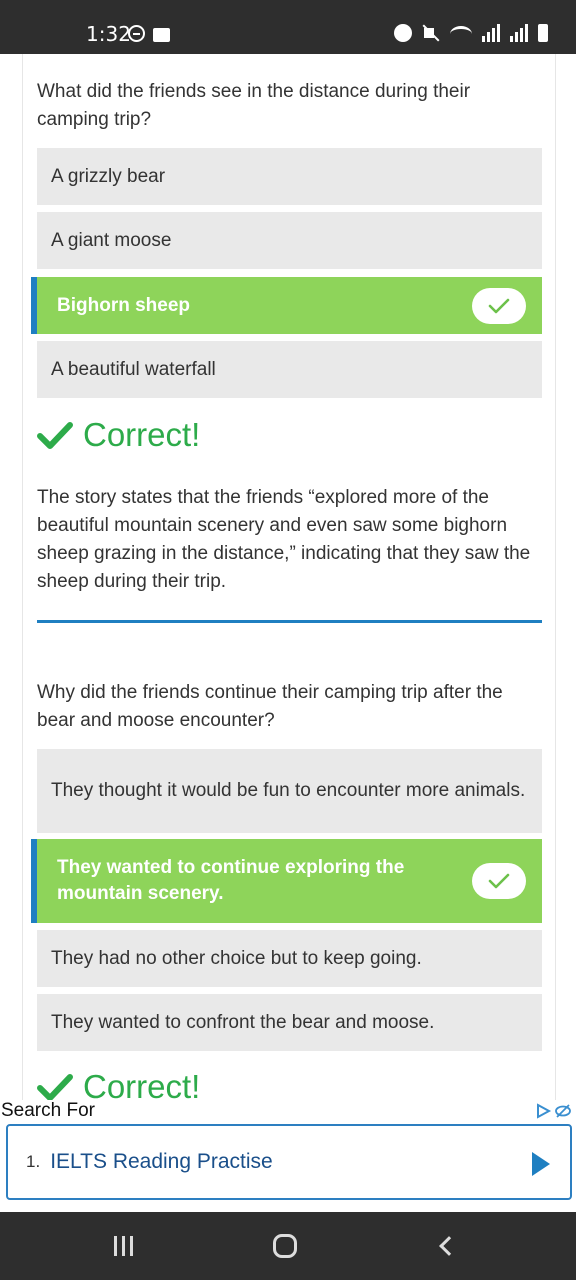 This screenshot has width=576, height=1280. I want to click on option-label: A giant moose, so click(111, 240).